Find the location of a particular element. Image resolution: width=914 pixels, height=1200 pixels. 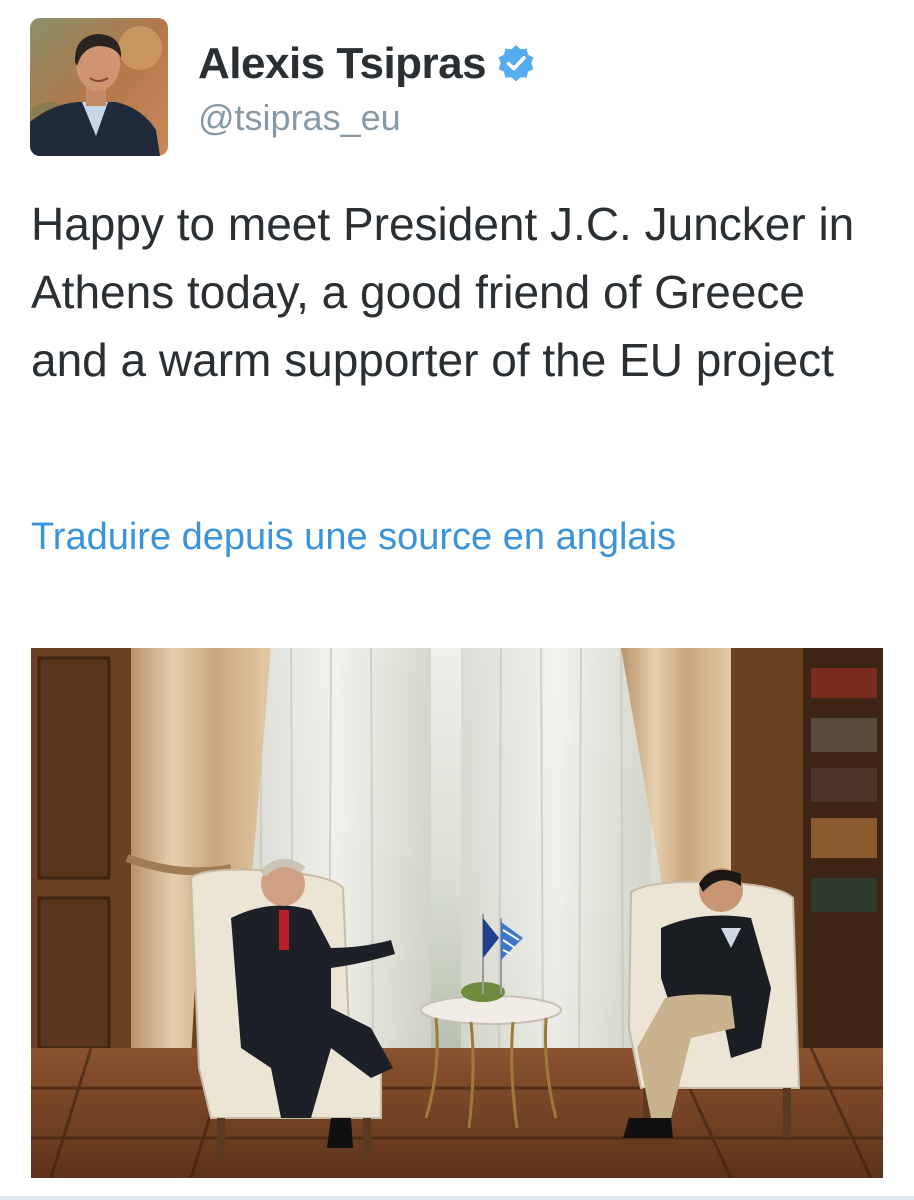

avatar-image is located at coordinates (99, 87).